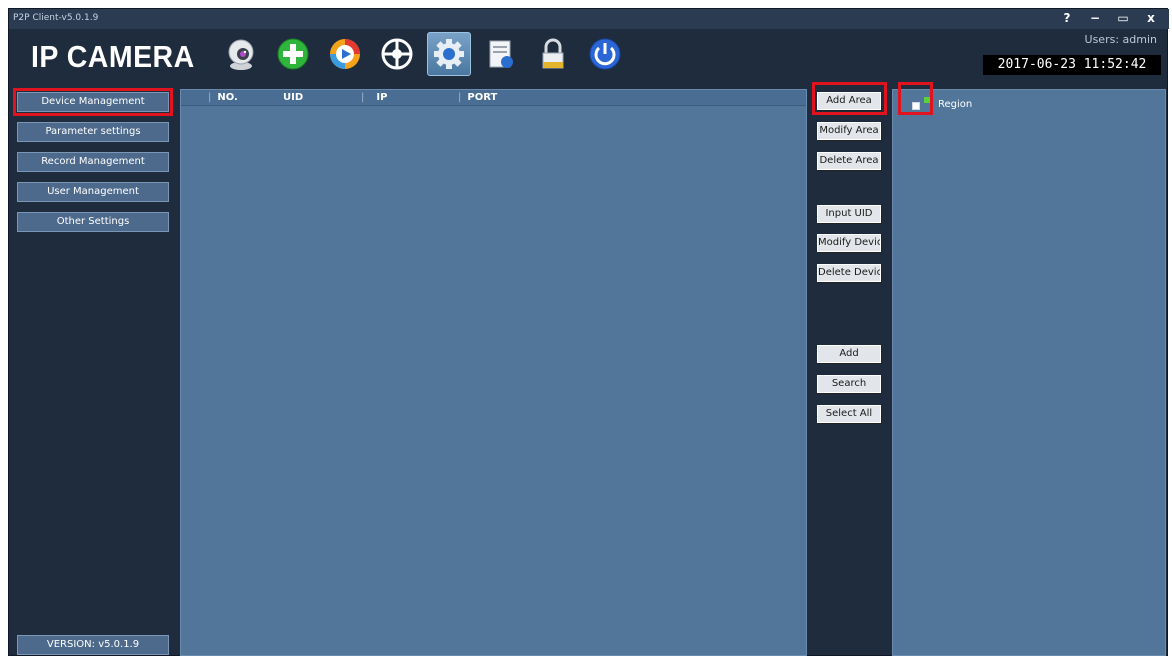  I want to click on close-button: x, so click(1151, 18).